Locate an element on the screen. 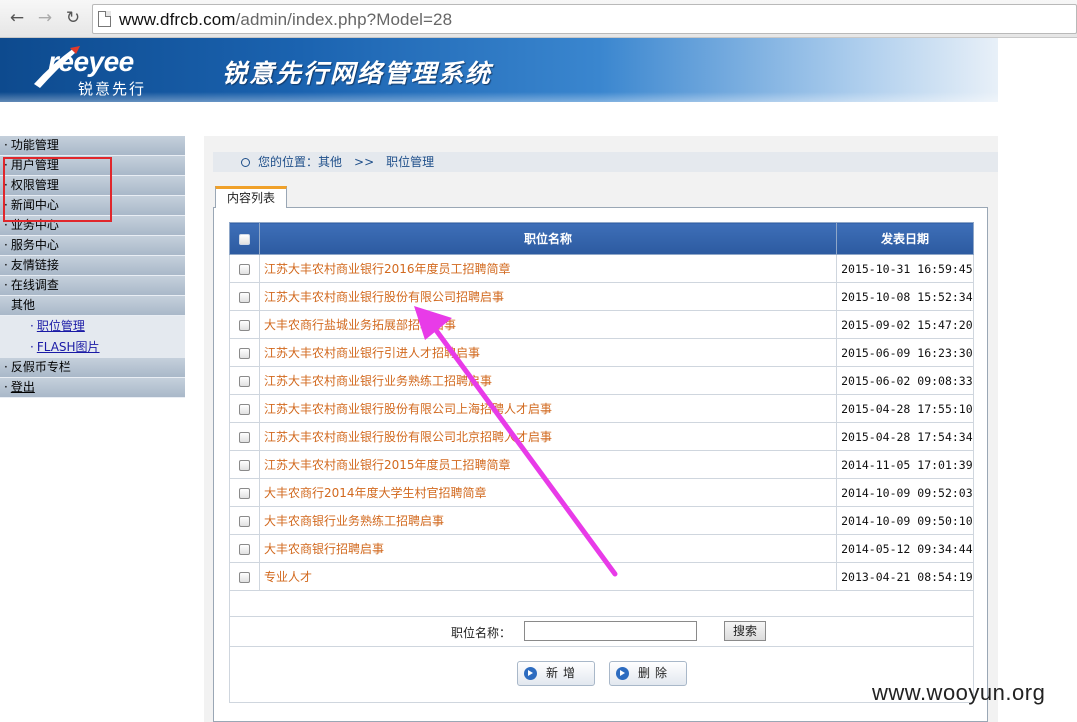  column-header-title: 职位名称 is located at coordinates (548, 238).